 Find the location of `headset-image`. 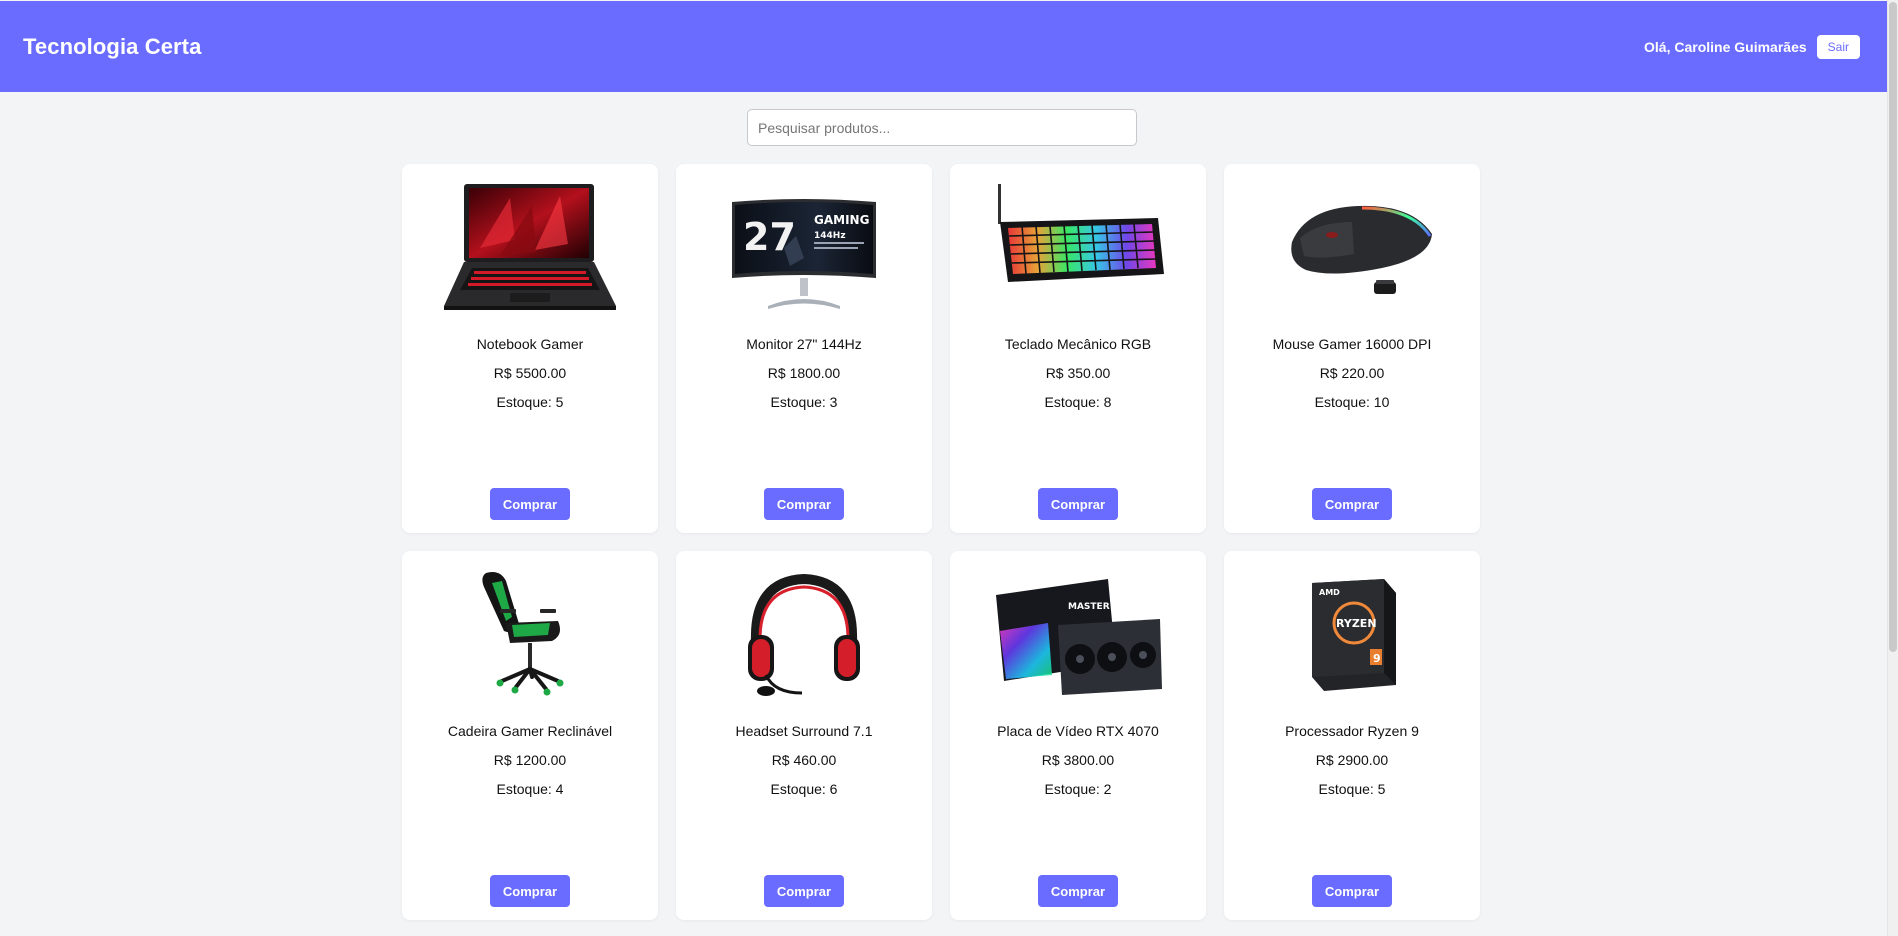

headset-image is located at coordinates (804, 635).